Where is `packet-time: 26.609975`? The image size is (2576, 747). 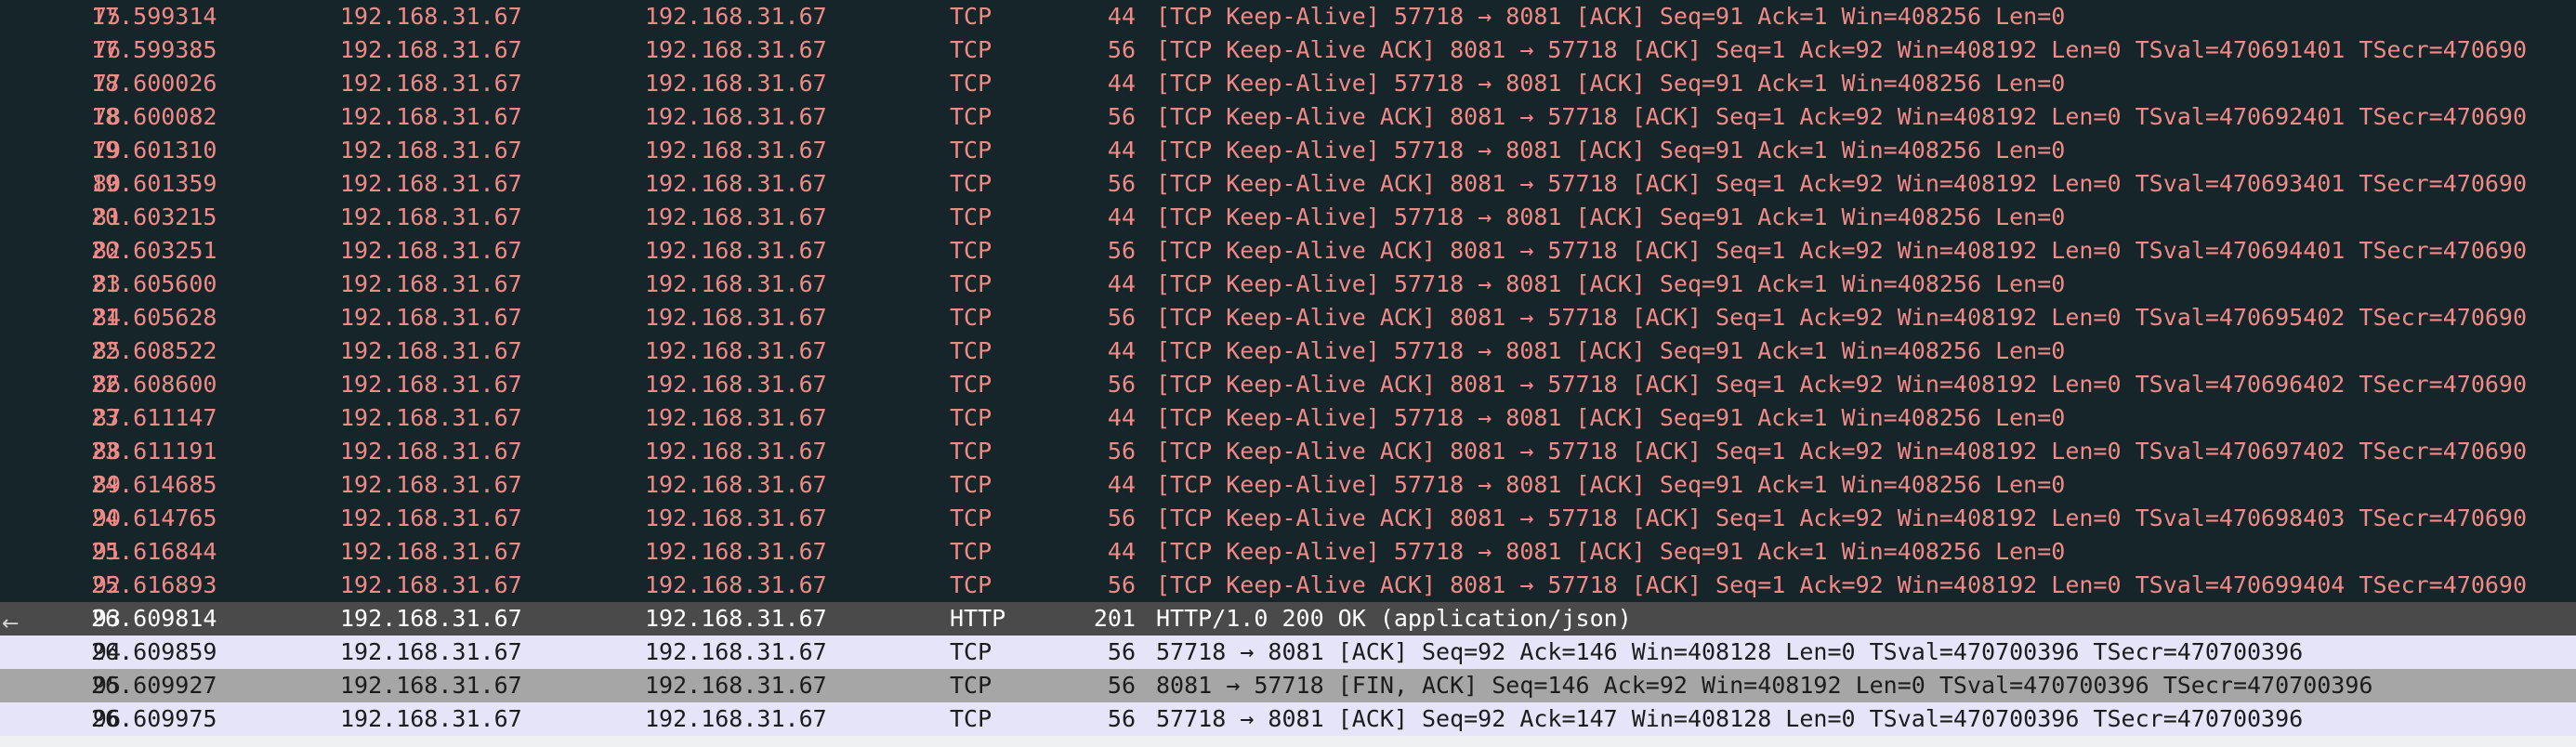
packet-time: 26.609975 is located at coordinates (154, 718).